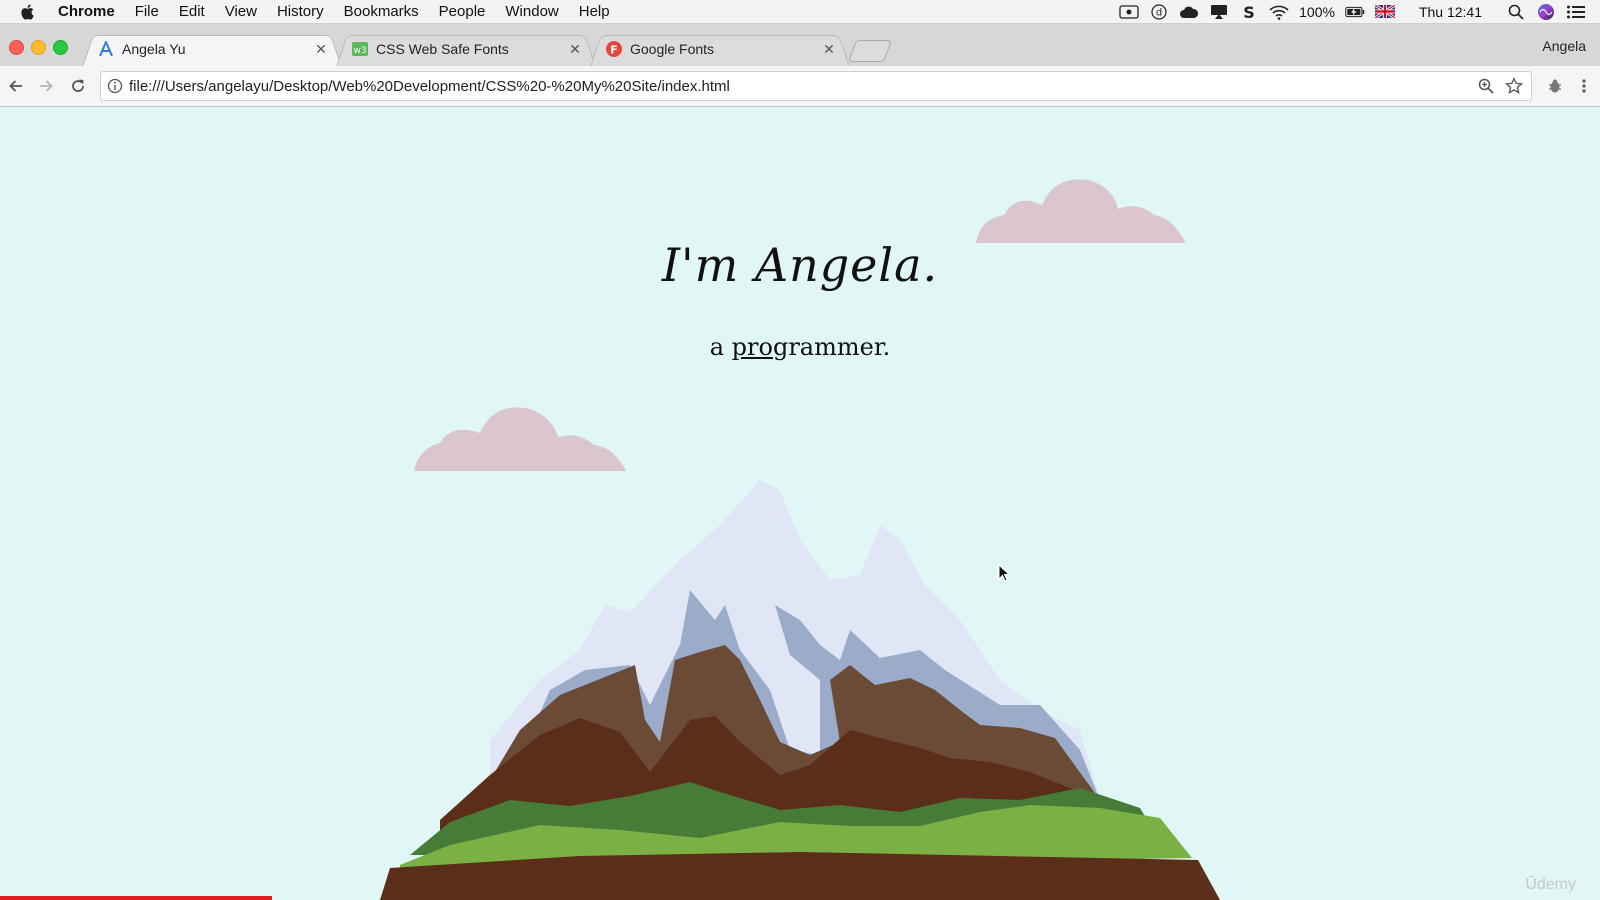 This screenshot has width=1600, height=900. I want to click on angela-favicon-icon, so click(106, 49).